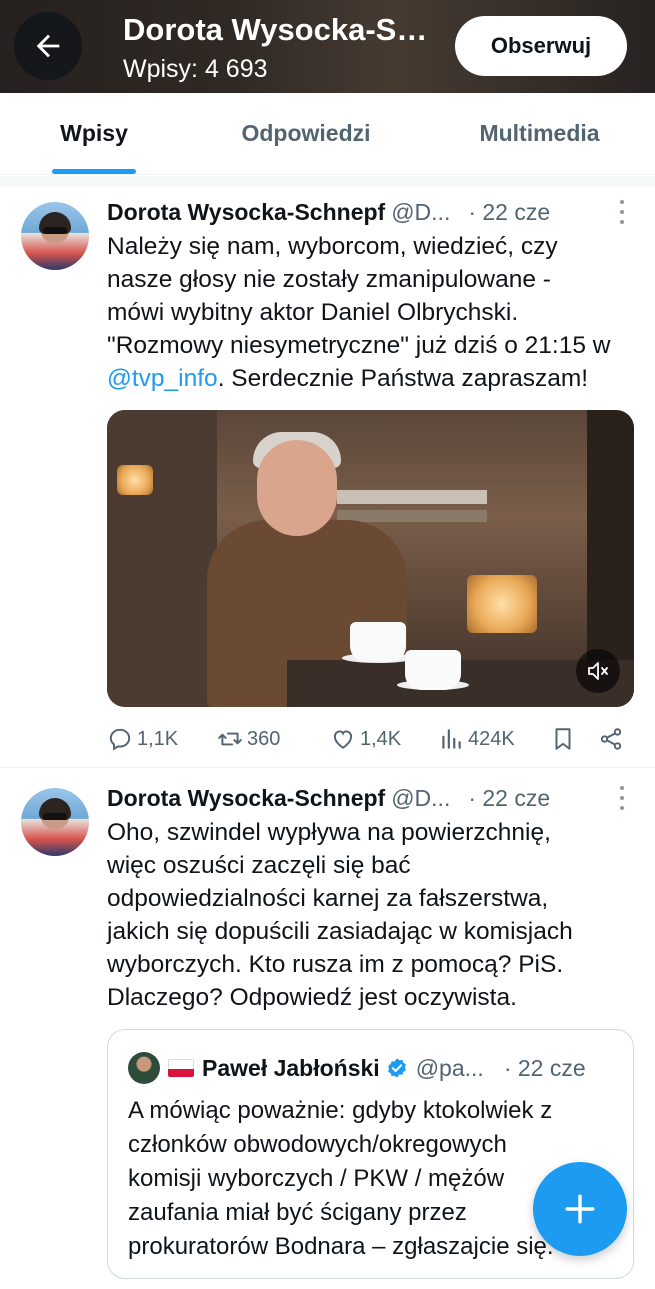  Describe the element at coordinates (181, 1068) in the screenshot. I see `poland-flag-icon` at that location.